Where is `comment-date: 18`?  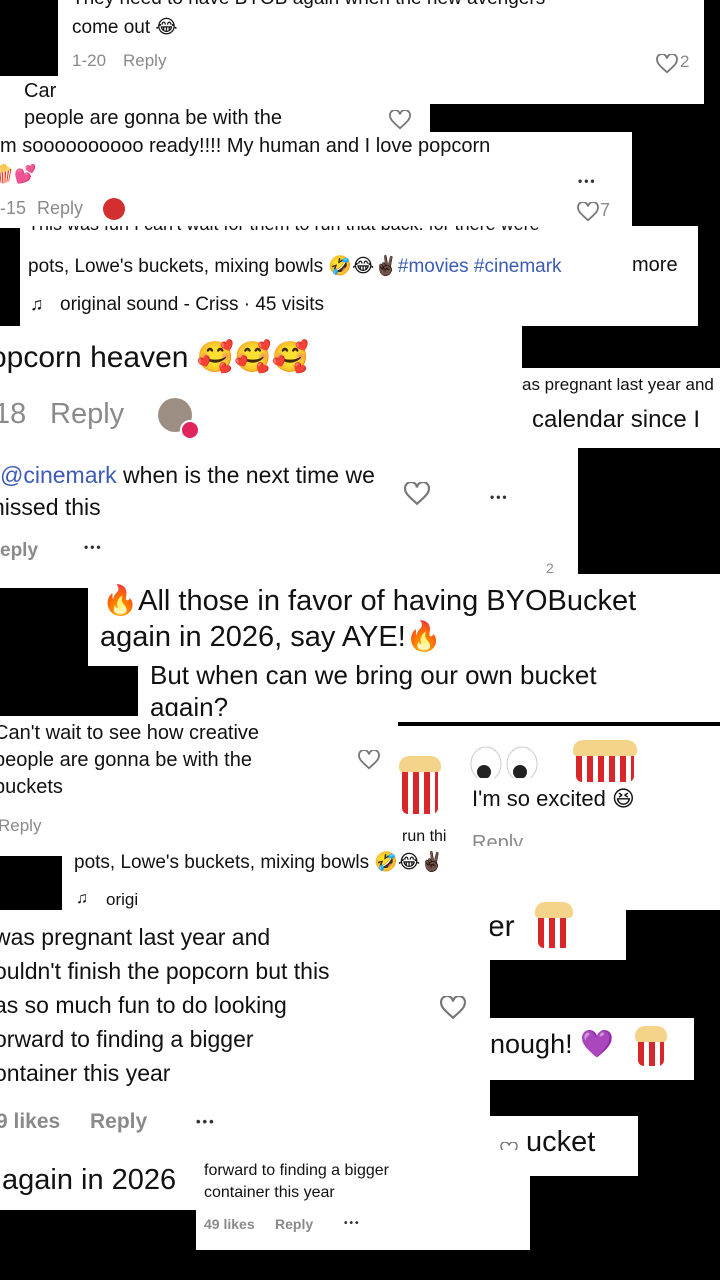
comment-date: 18 is located at coordinates (13, 414).